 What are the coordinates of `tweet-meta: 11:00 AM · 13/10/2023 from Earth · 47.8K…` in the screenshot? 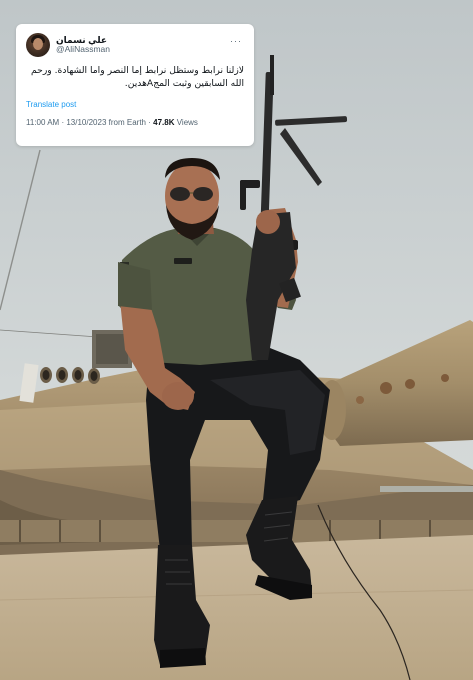 It's located at (135, 122).